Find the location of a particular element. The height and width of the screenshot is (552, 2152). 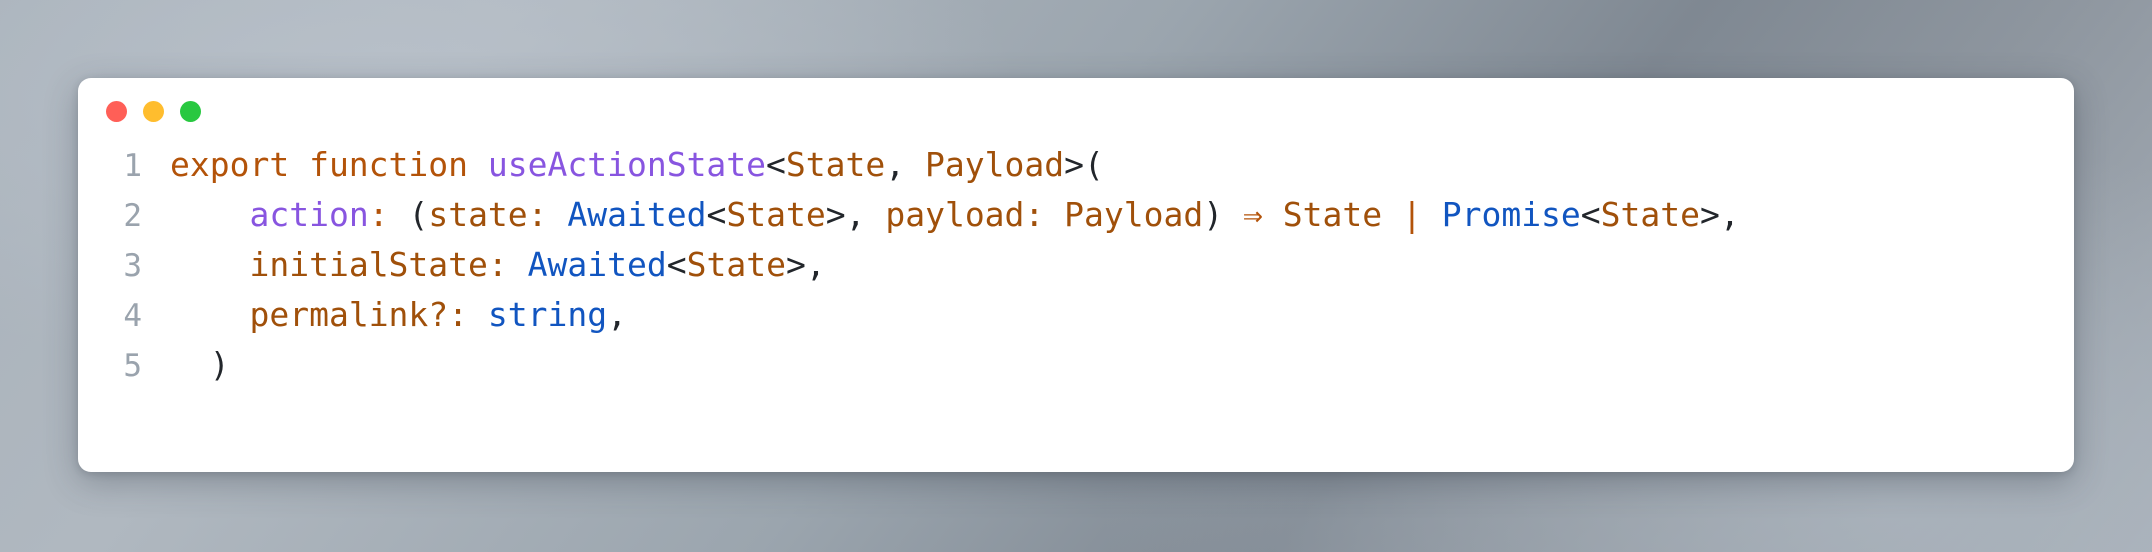

line-number: 4 is located at coordinates (132, 316).